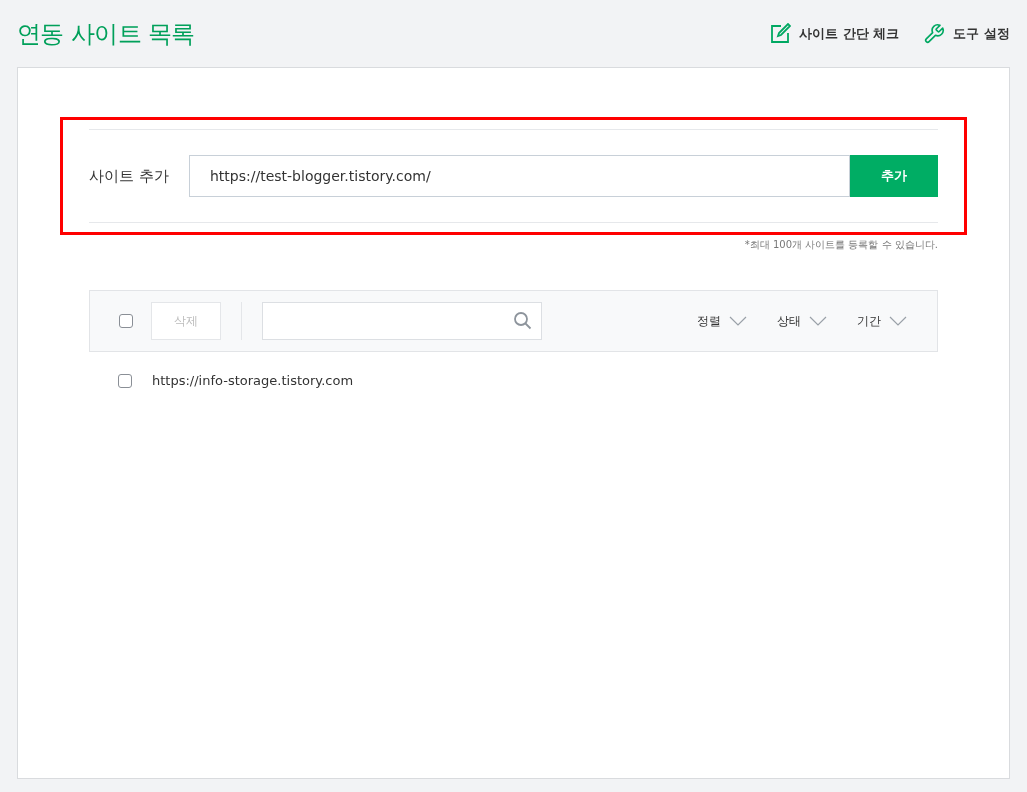  I want to click on search-icon, so click(523, 321).